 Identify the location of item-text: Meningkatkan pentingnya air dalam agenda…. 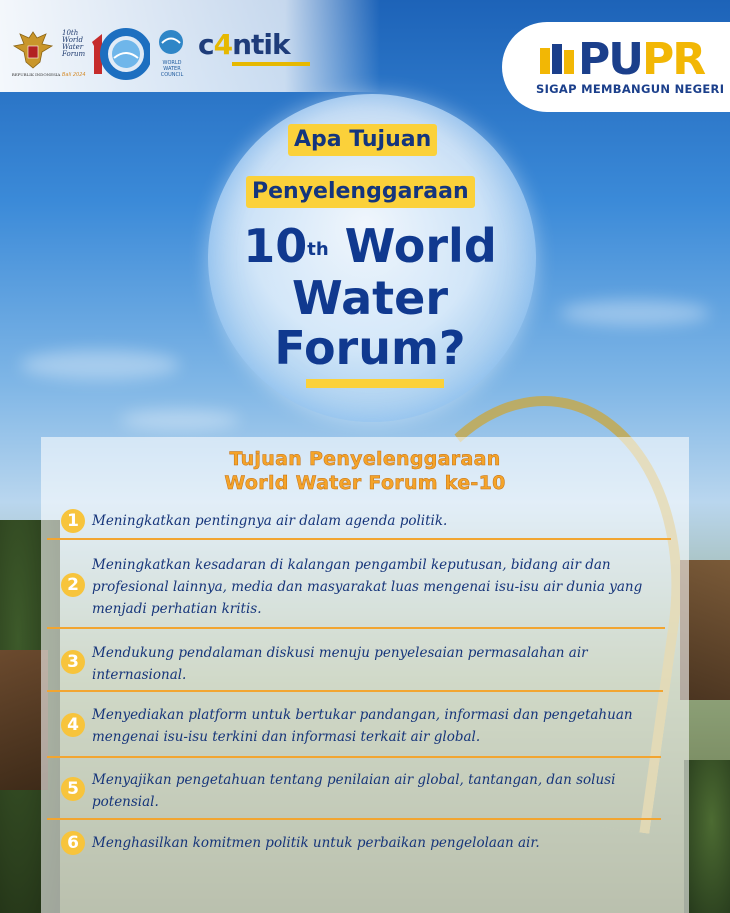
(270, 521).